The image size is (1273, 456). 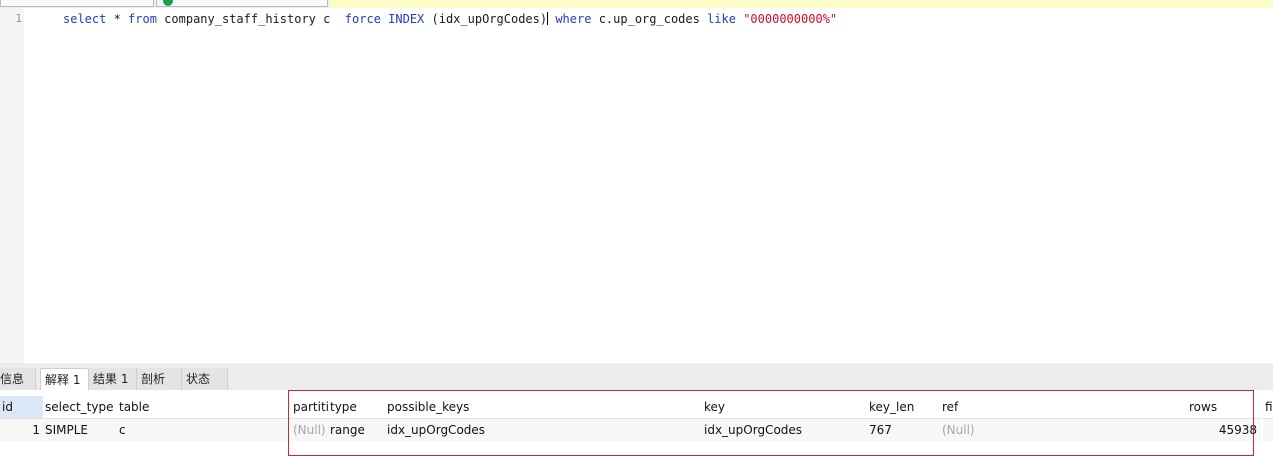 What do you see at coordinates (159, 379) in the screenshot?
I see `tab-profile: 剖析` at bounding box center [159, 379].